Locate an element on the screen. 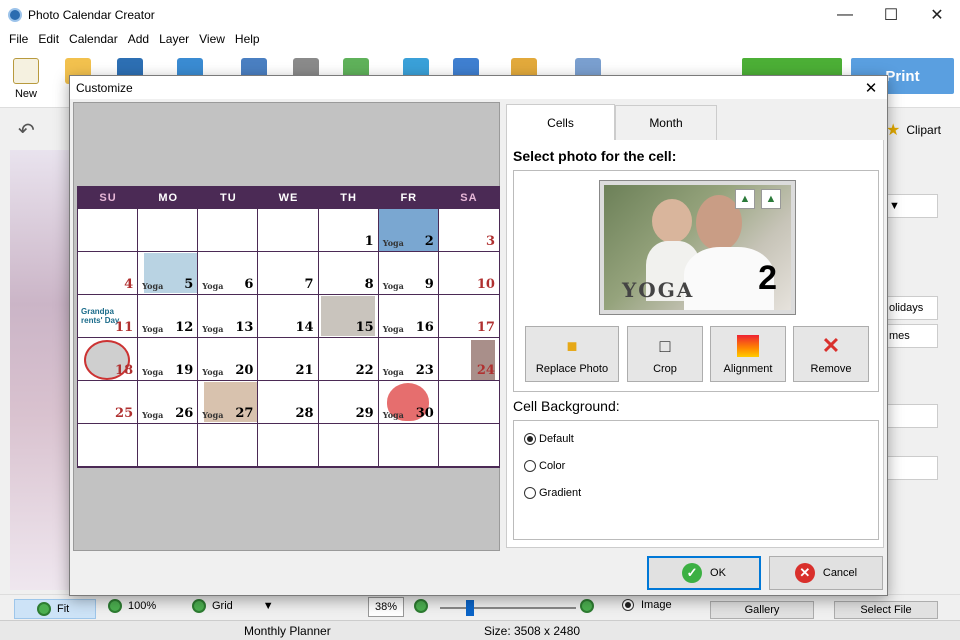 This screenshot has height=640, width=960. minimize-button: — is located at coordinates (845, 15).